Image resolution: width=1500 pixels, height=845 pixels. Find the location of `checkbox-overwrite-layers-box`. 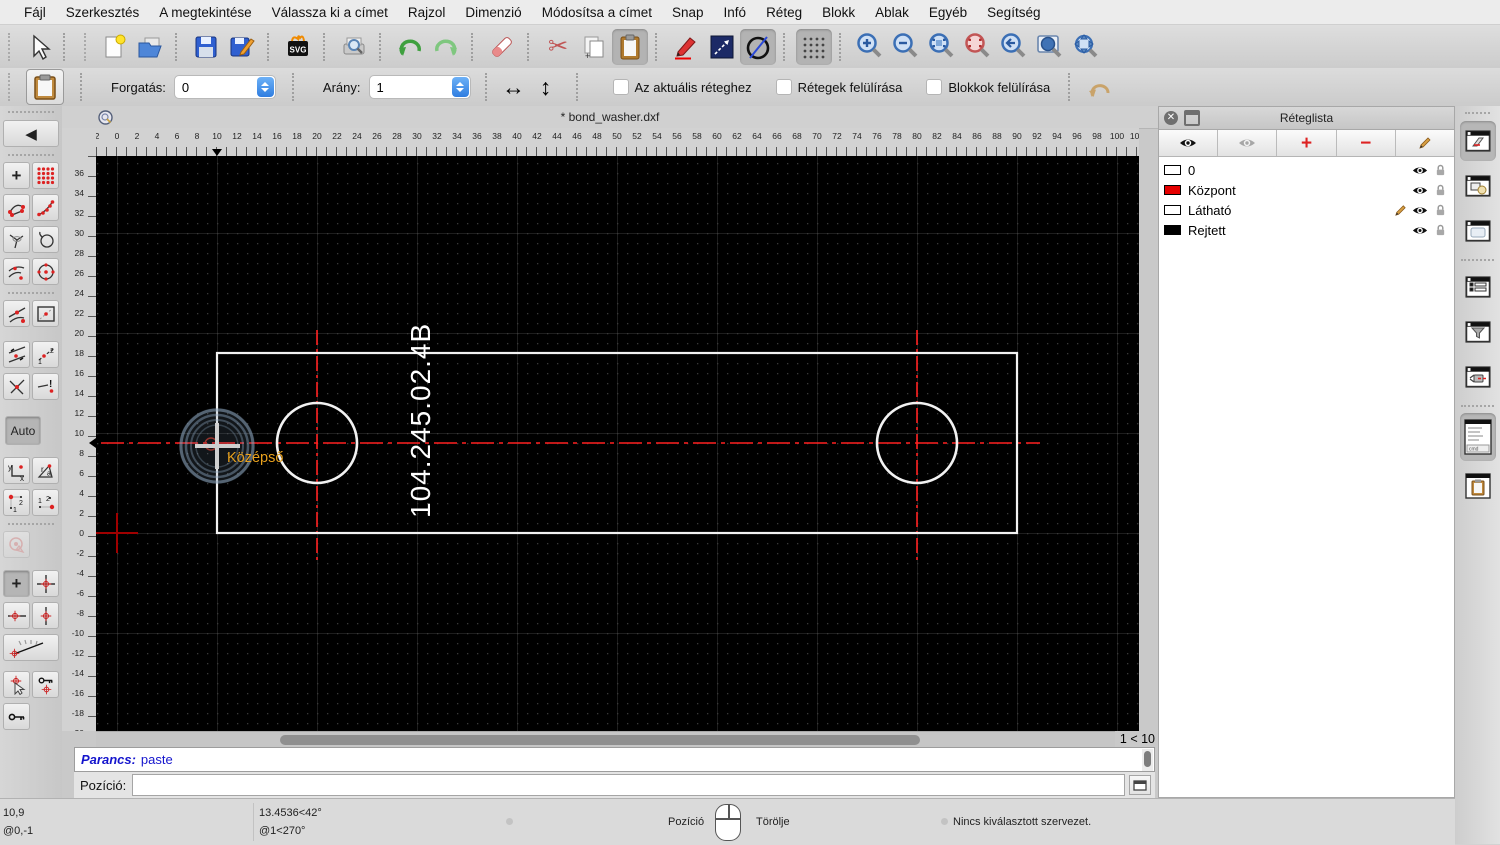

checkbox-overwrite-layers-box is located at coordinates (783, 87).